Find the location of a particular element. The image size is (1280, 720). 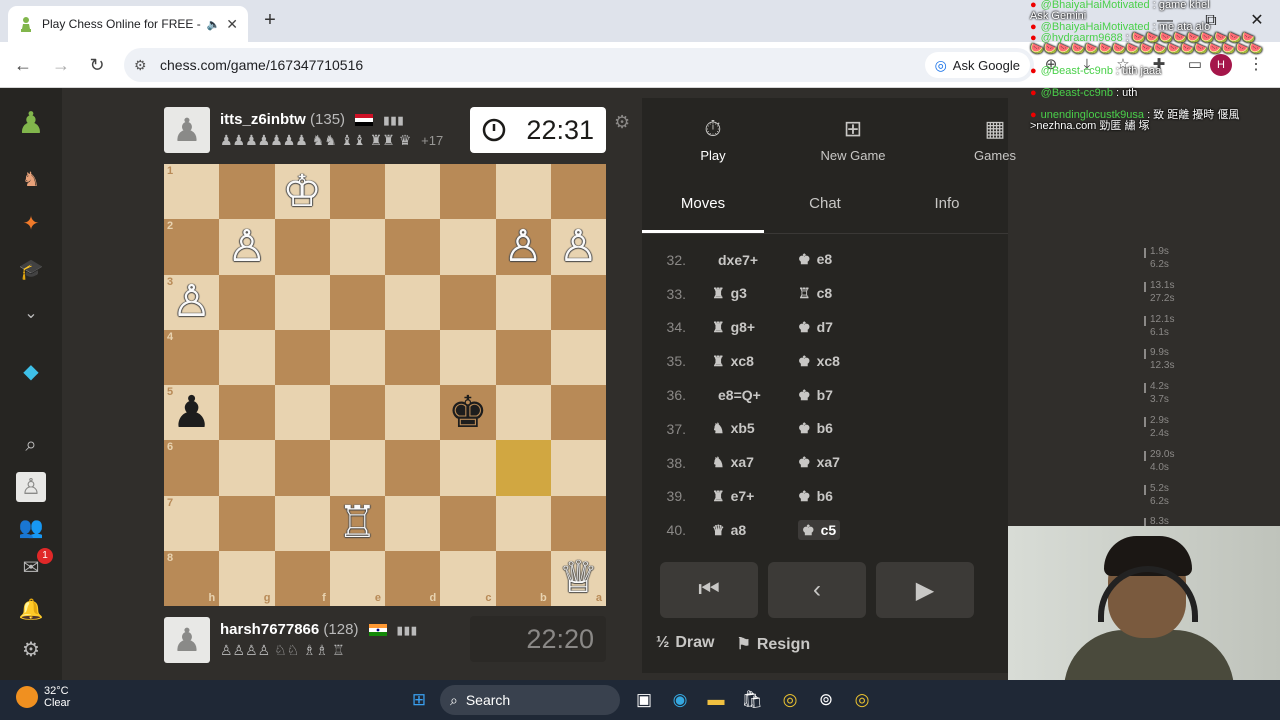

white-move: ♜ xc8 is located at coordinates (742, 361).